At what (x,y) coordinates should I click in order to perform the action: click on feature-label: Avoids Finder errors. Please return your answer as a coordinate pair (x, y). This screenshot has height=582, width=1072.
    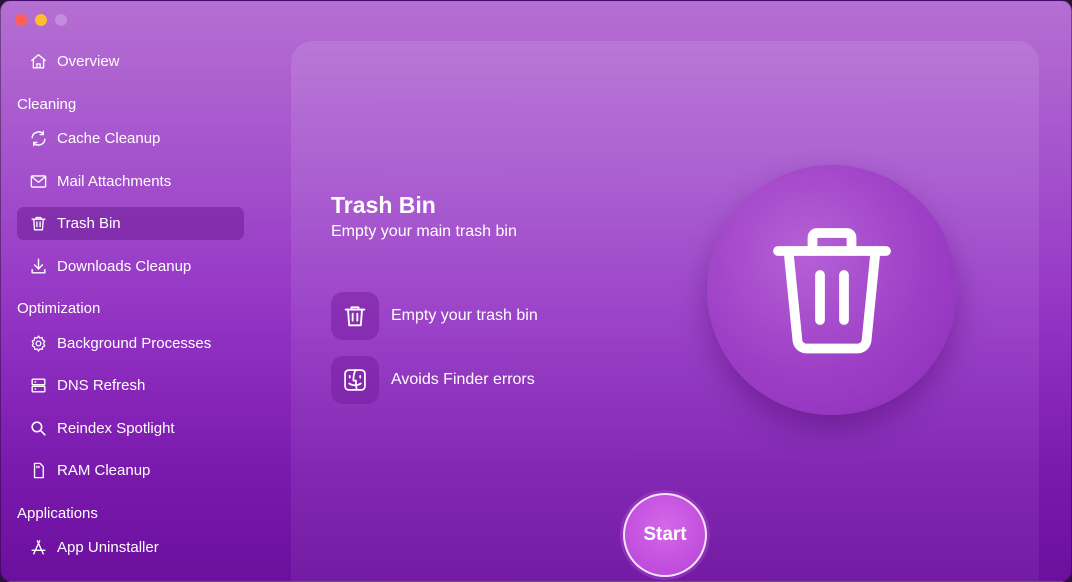
    Looking at the image, I should click on (463, 379).